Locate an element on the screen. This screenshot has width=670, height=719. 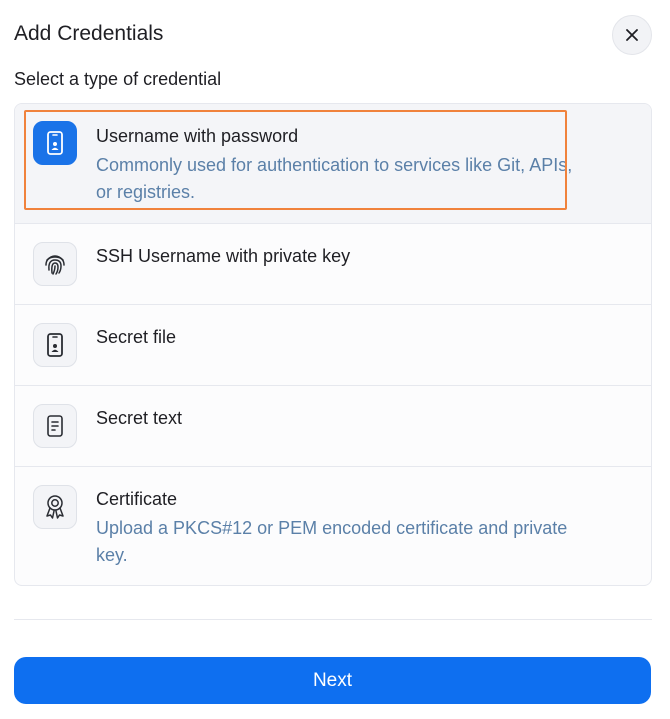
footer-divider is located at coordinates (333, 619).